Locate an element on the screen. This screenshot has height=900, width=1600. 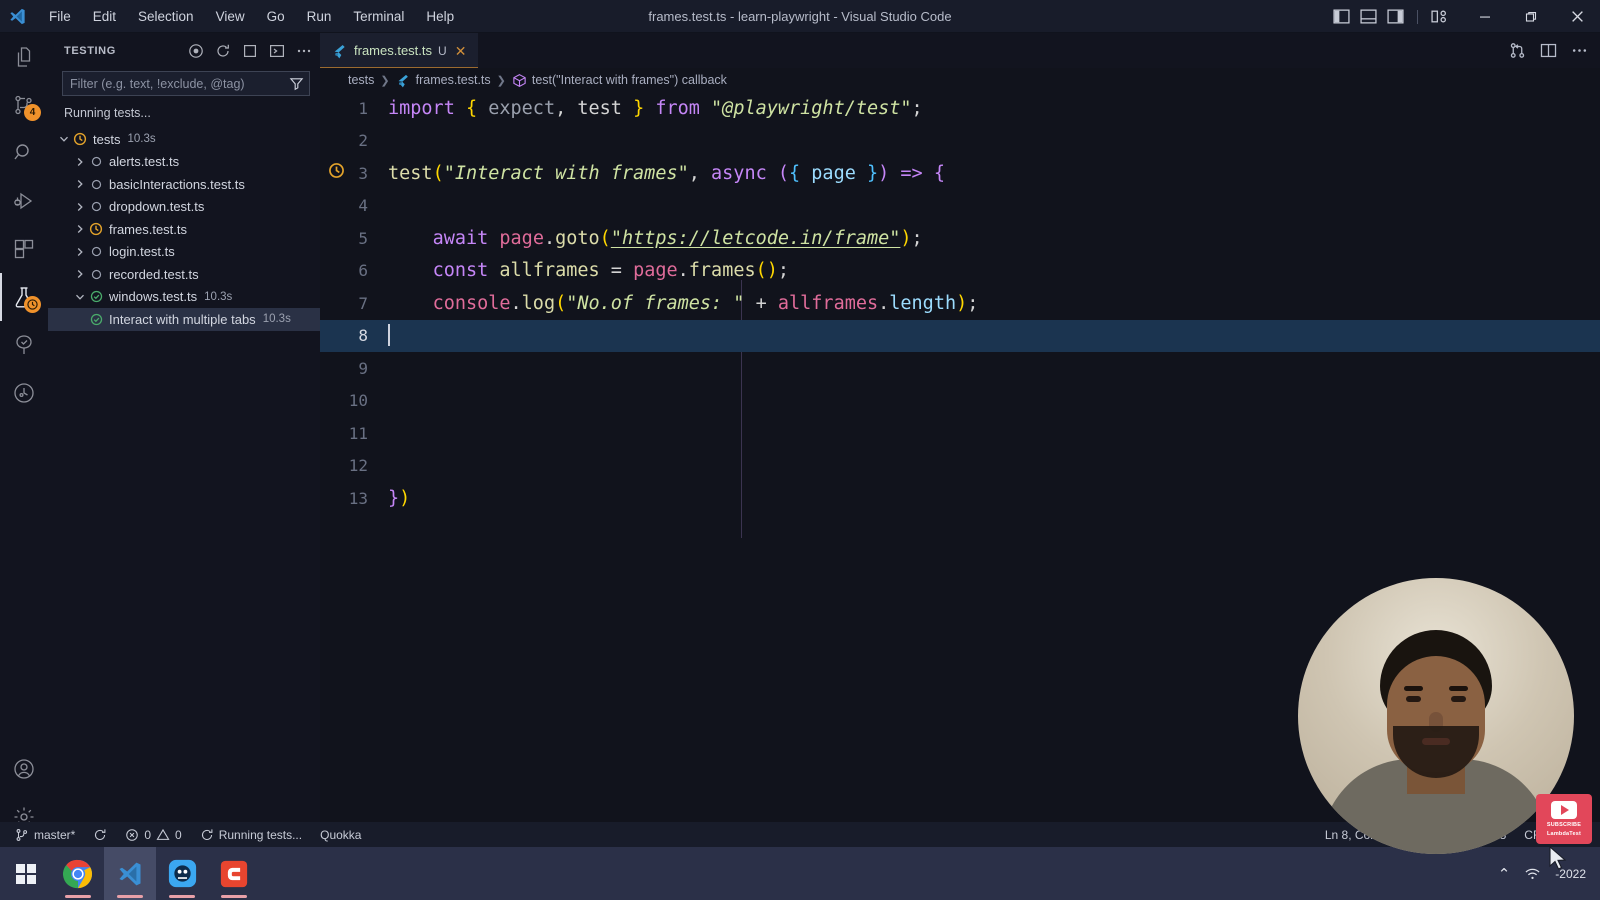
activity-item-explorer is located at coordinates (24, 57).